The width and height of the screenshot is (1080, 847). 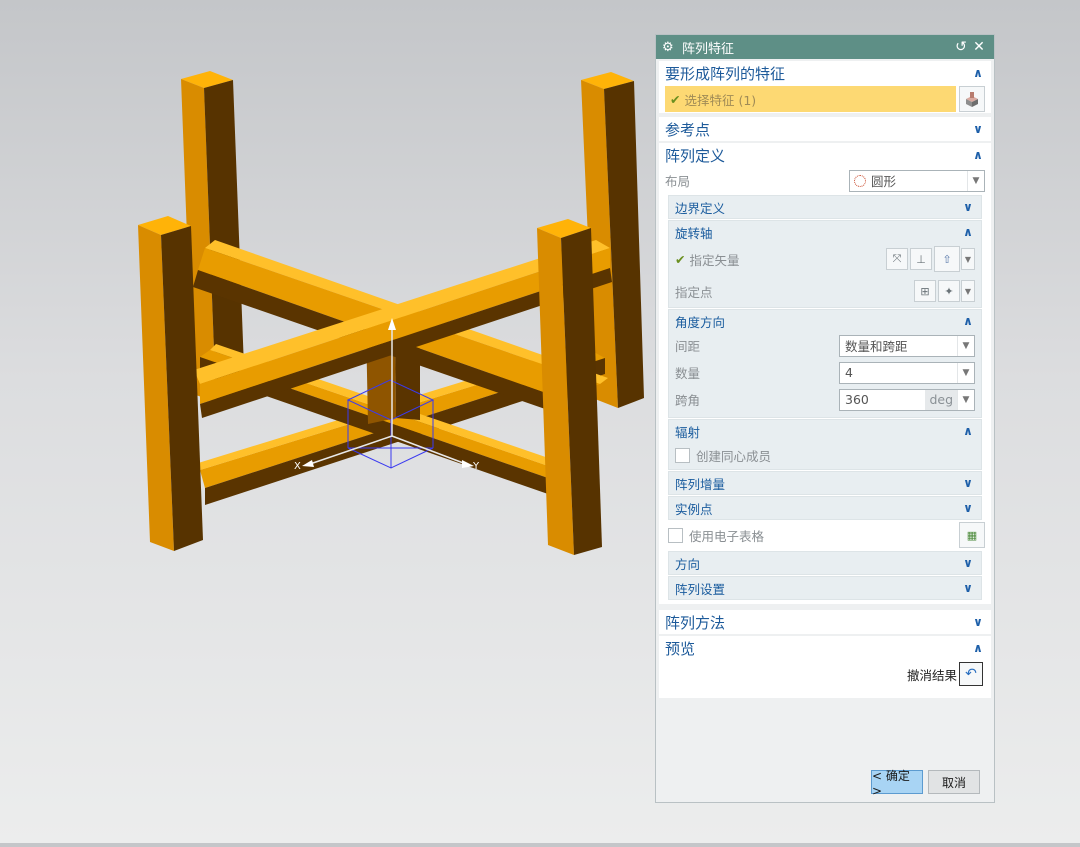 What do you see at coordinates (972, 535) in the screenshot?
I see `spreadsheet-icon: ▦` at bounding box center [972, 535].